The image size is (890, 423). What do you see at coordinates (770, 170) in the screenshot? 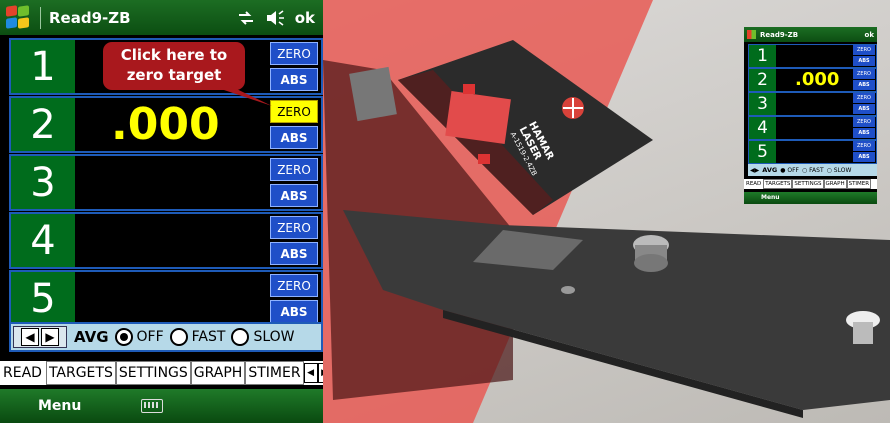
I see `mini-avg-label: AVG` at bounding box center [770, 170].